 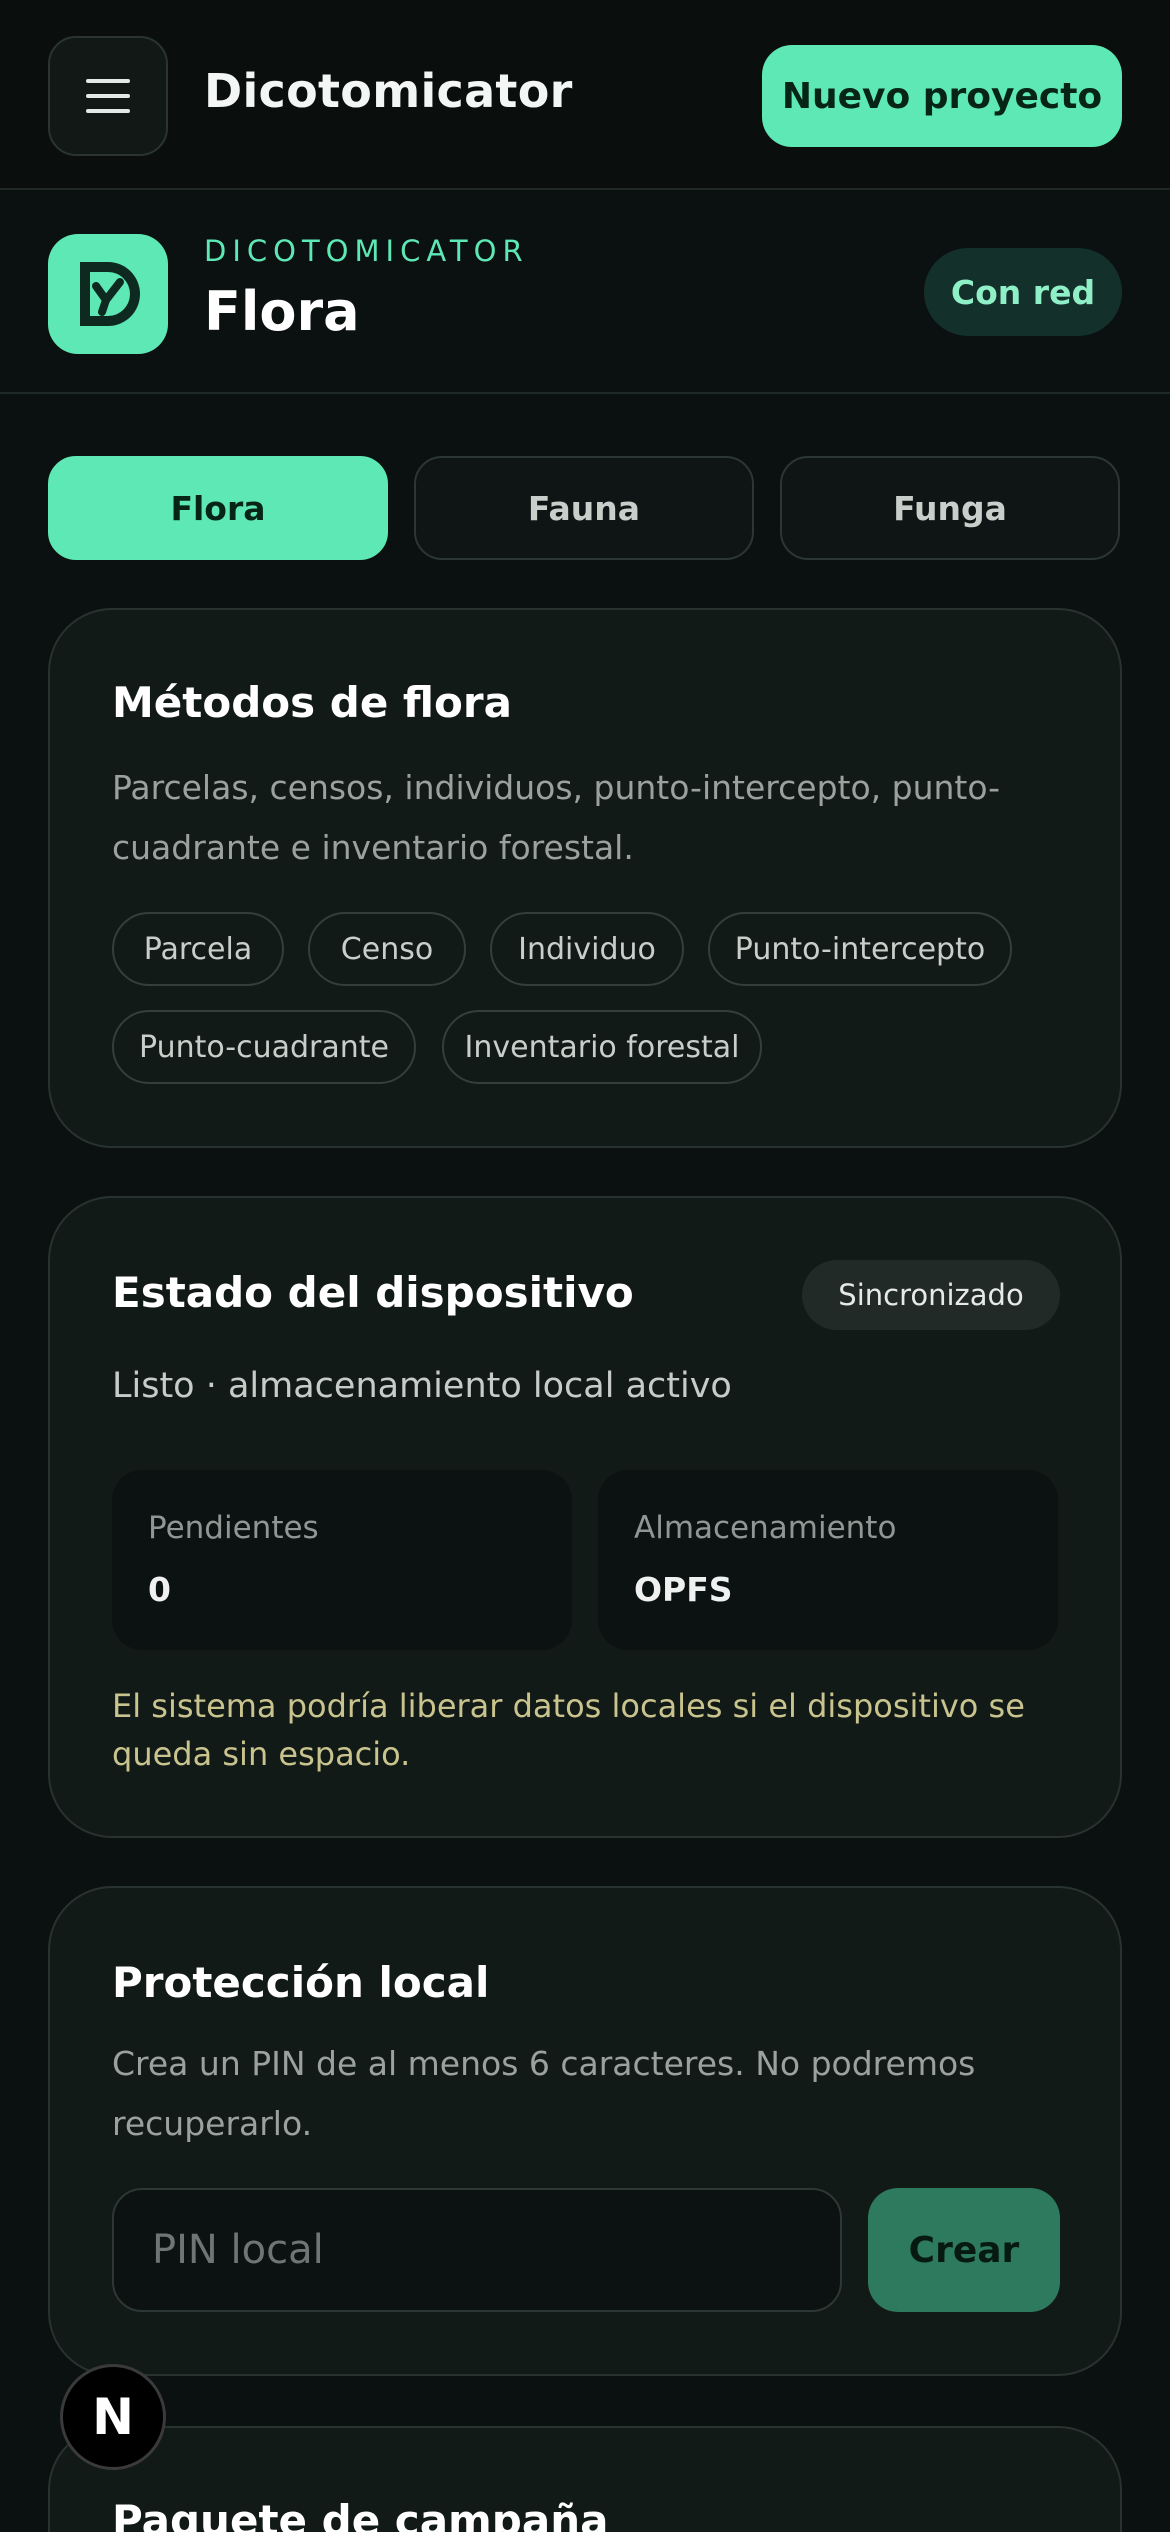 What do you see at coordinates (366, 251) in the screenshot?
I see `context-eyebrow: DICOTOMICATOR` at bounding box center [366, 251].